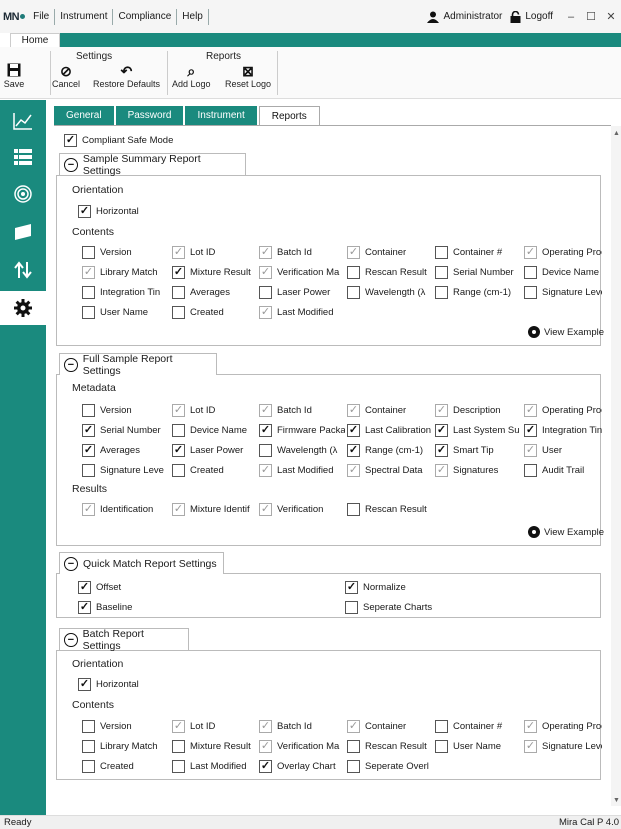 This screenshot has width=621, height=829. Describe the element at coordinates (14, 76) in the screenshot. I see `save-button: Save` at that location.